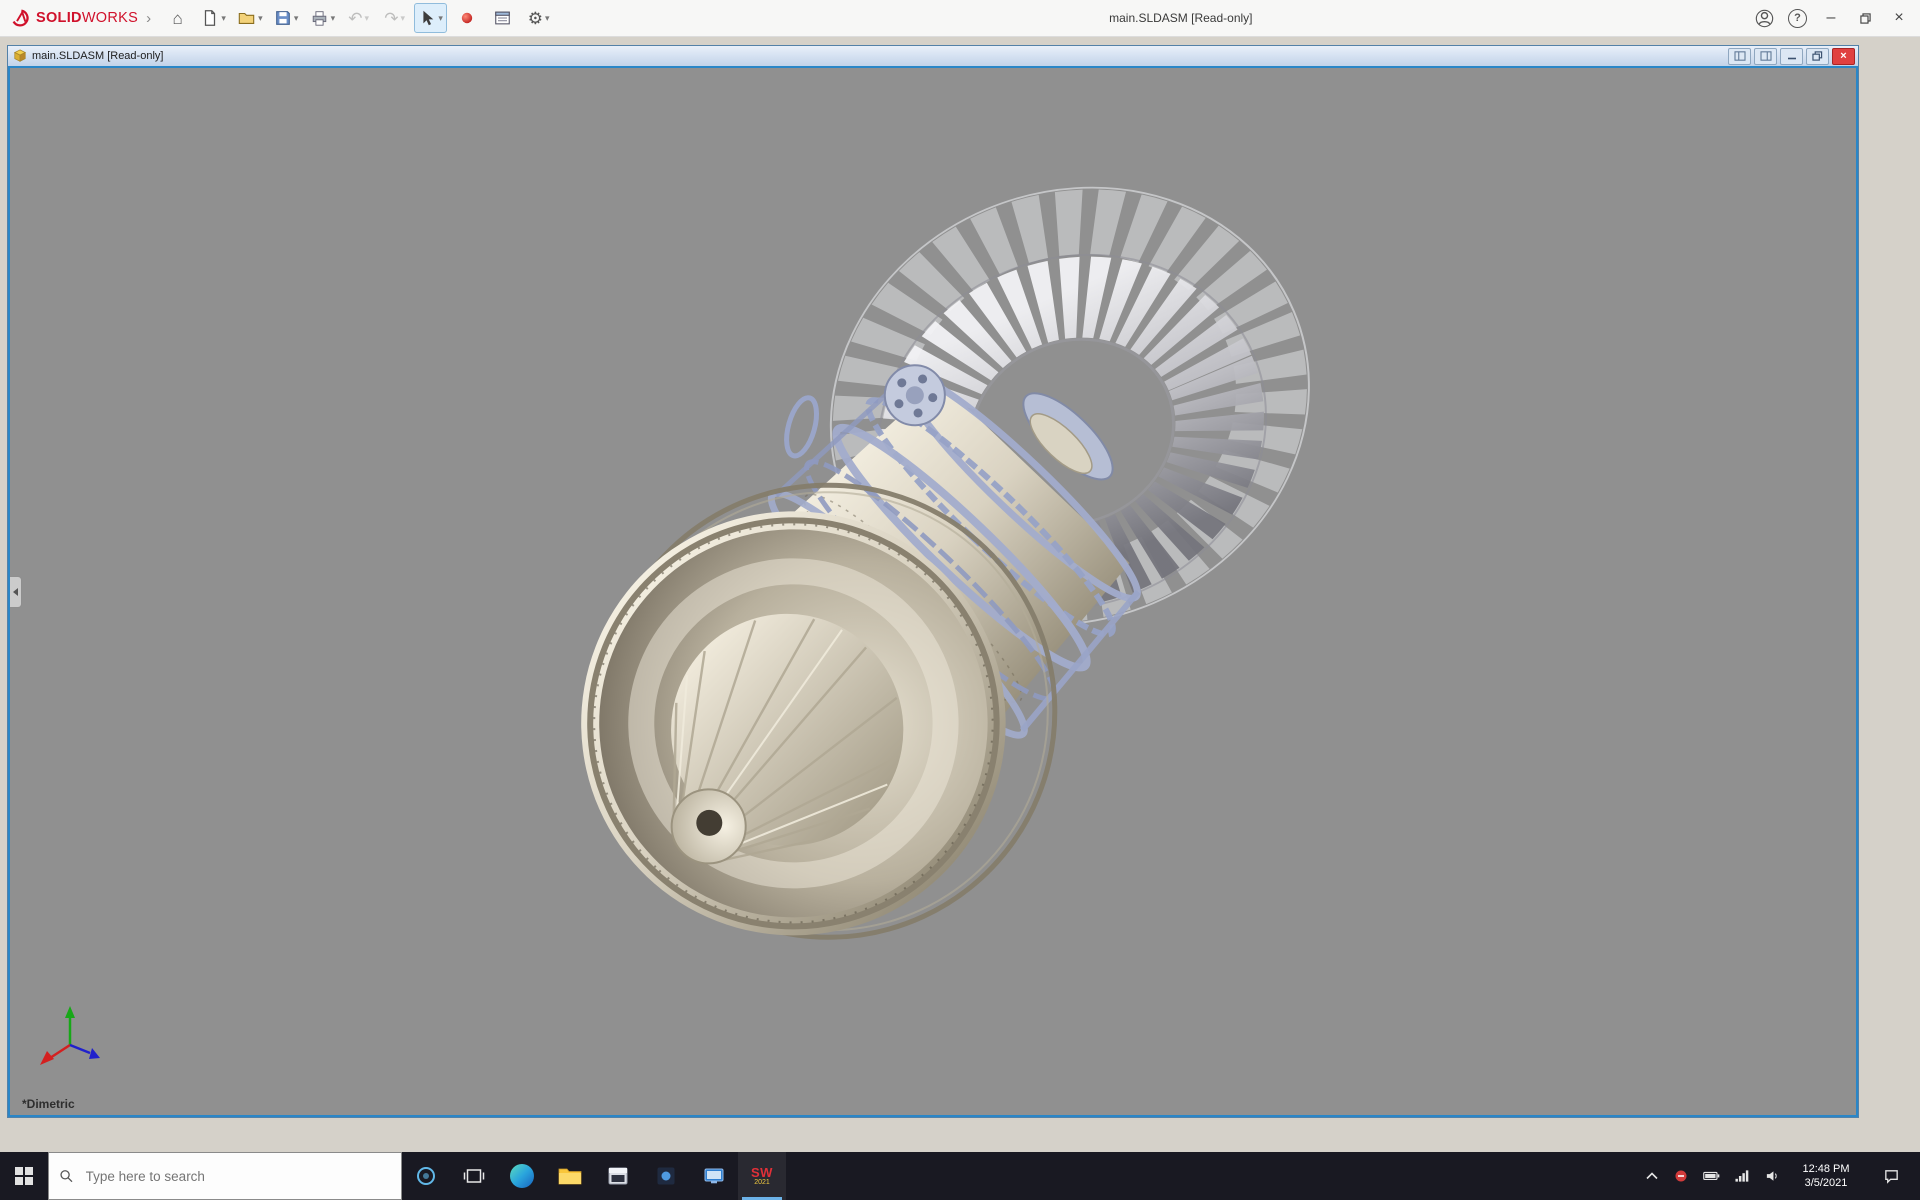 This screenshot has width=1920, height=1200. What do you see at coordinates (428, 18) in the screenshot?
I see `select-cursor-icon` at bounding box center [428, 18].